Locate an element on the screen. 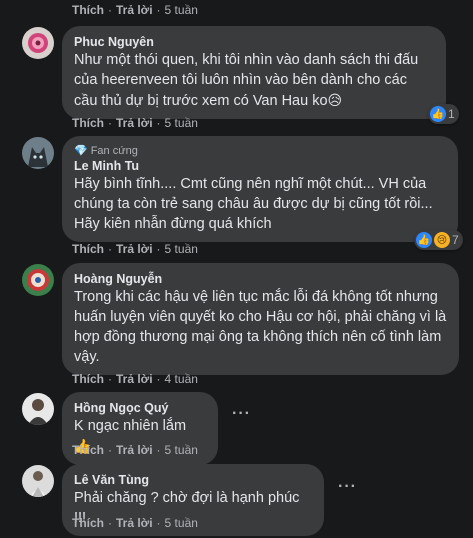 The width and height of the screenshot is (473, 538). comment-author: Lê Văn Tùng is located at coordinates (193, 480).